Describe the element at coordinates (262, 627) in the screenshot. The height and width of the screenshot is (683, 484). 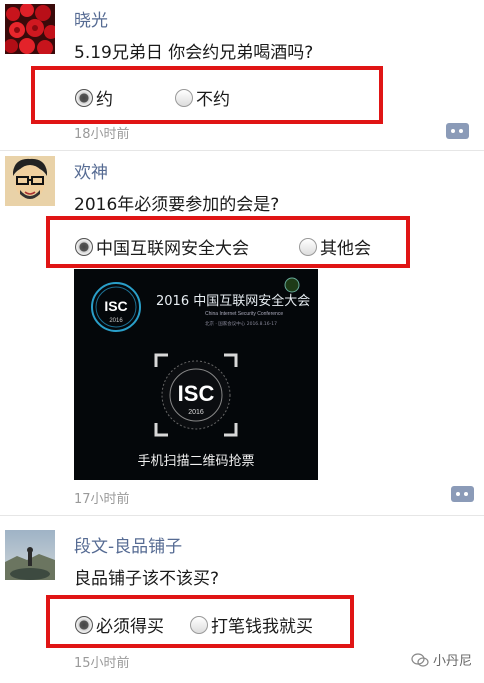
I see `poll-option-label: 打笔钱我就买` at that location.